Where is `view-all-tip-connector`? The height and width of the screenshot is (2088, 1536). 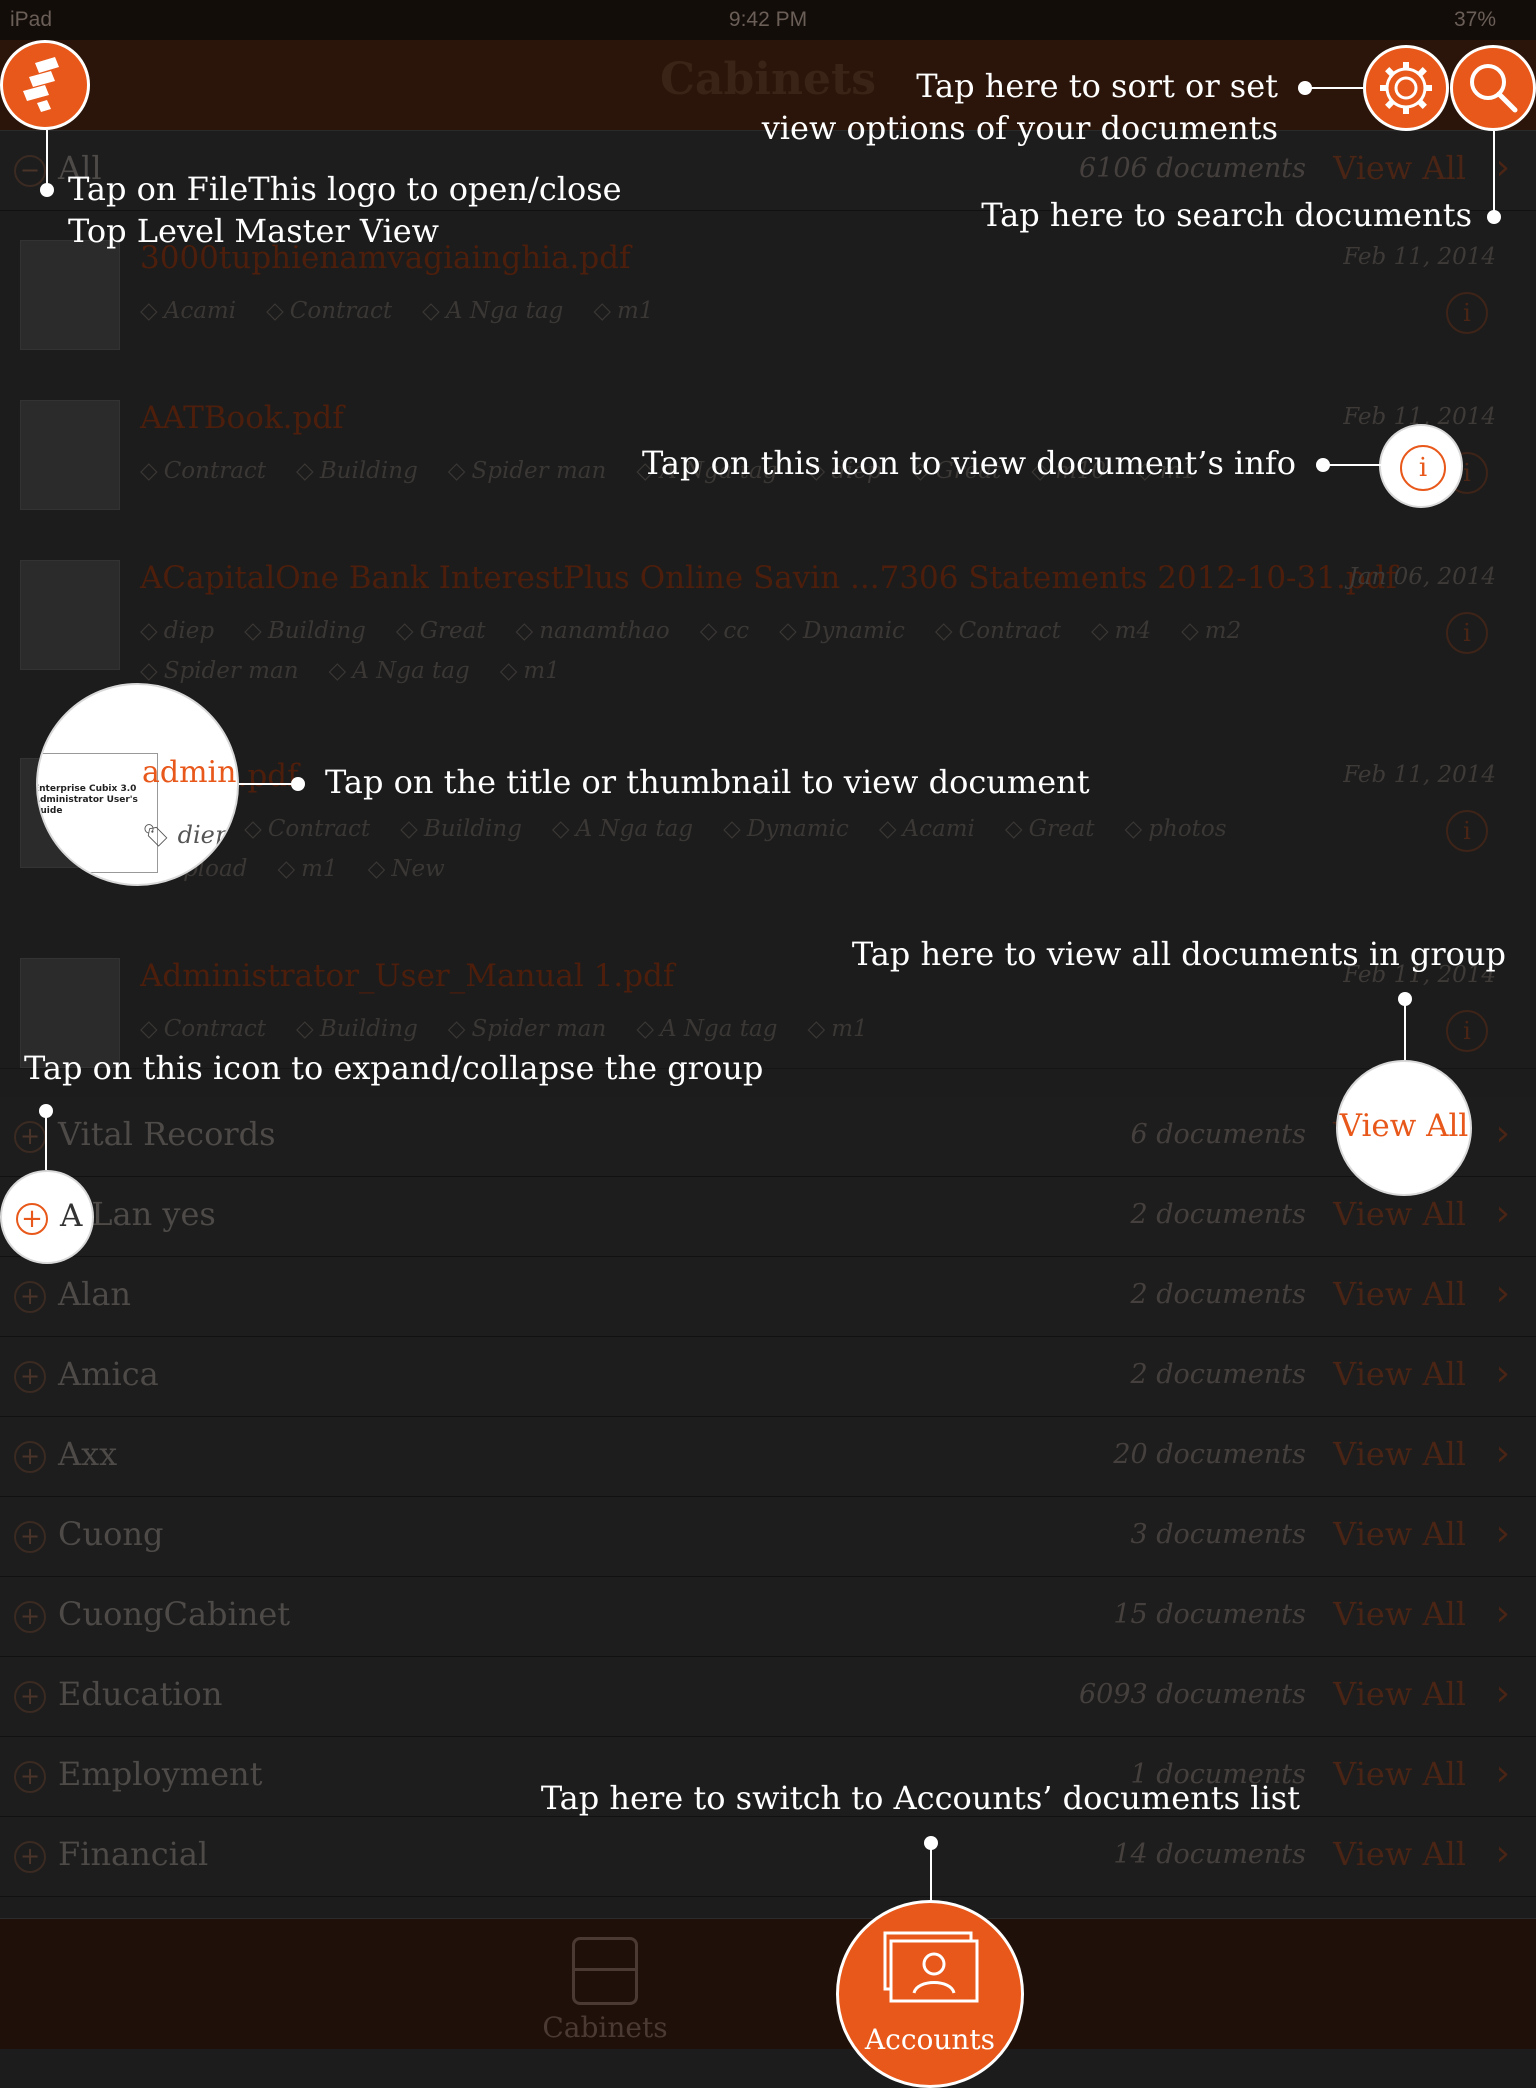 view-all-tip-connector is located at coordinates (1405, 1030).